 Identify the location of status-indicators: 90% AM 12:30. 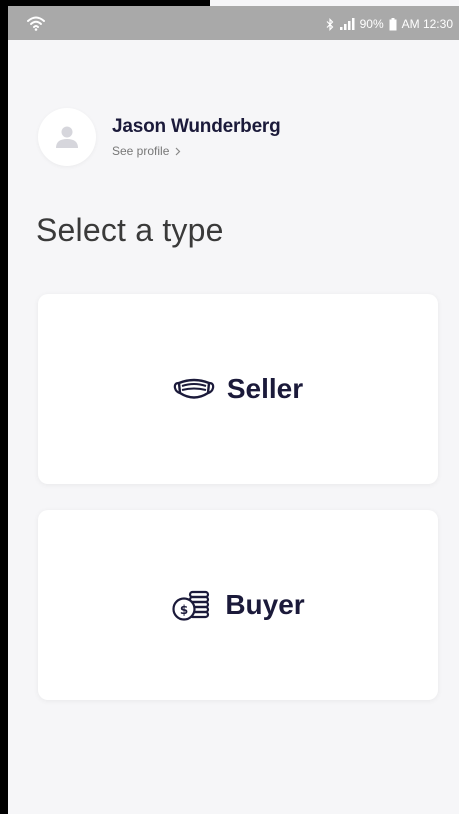
(389, 24).